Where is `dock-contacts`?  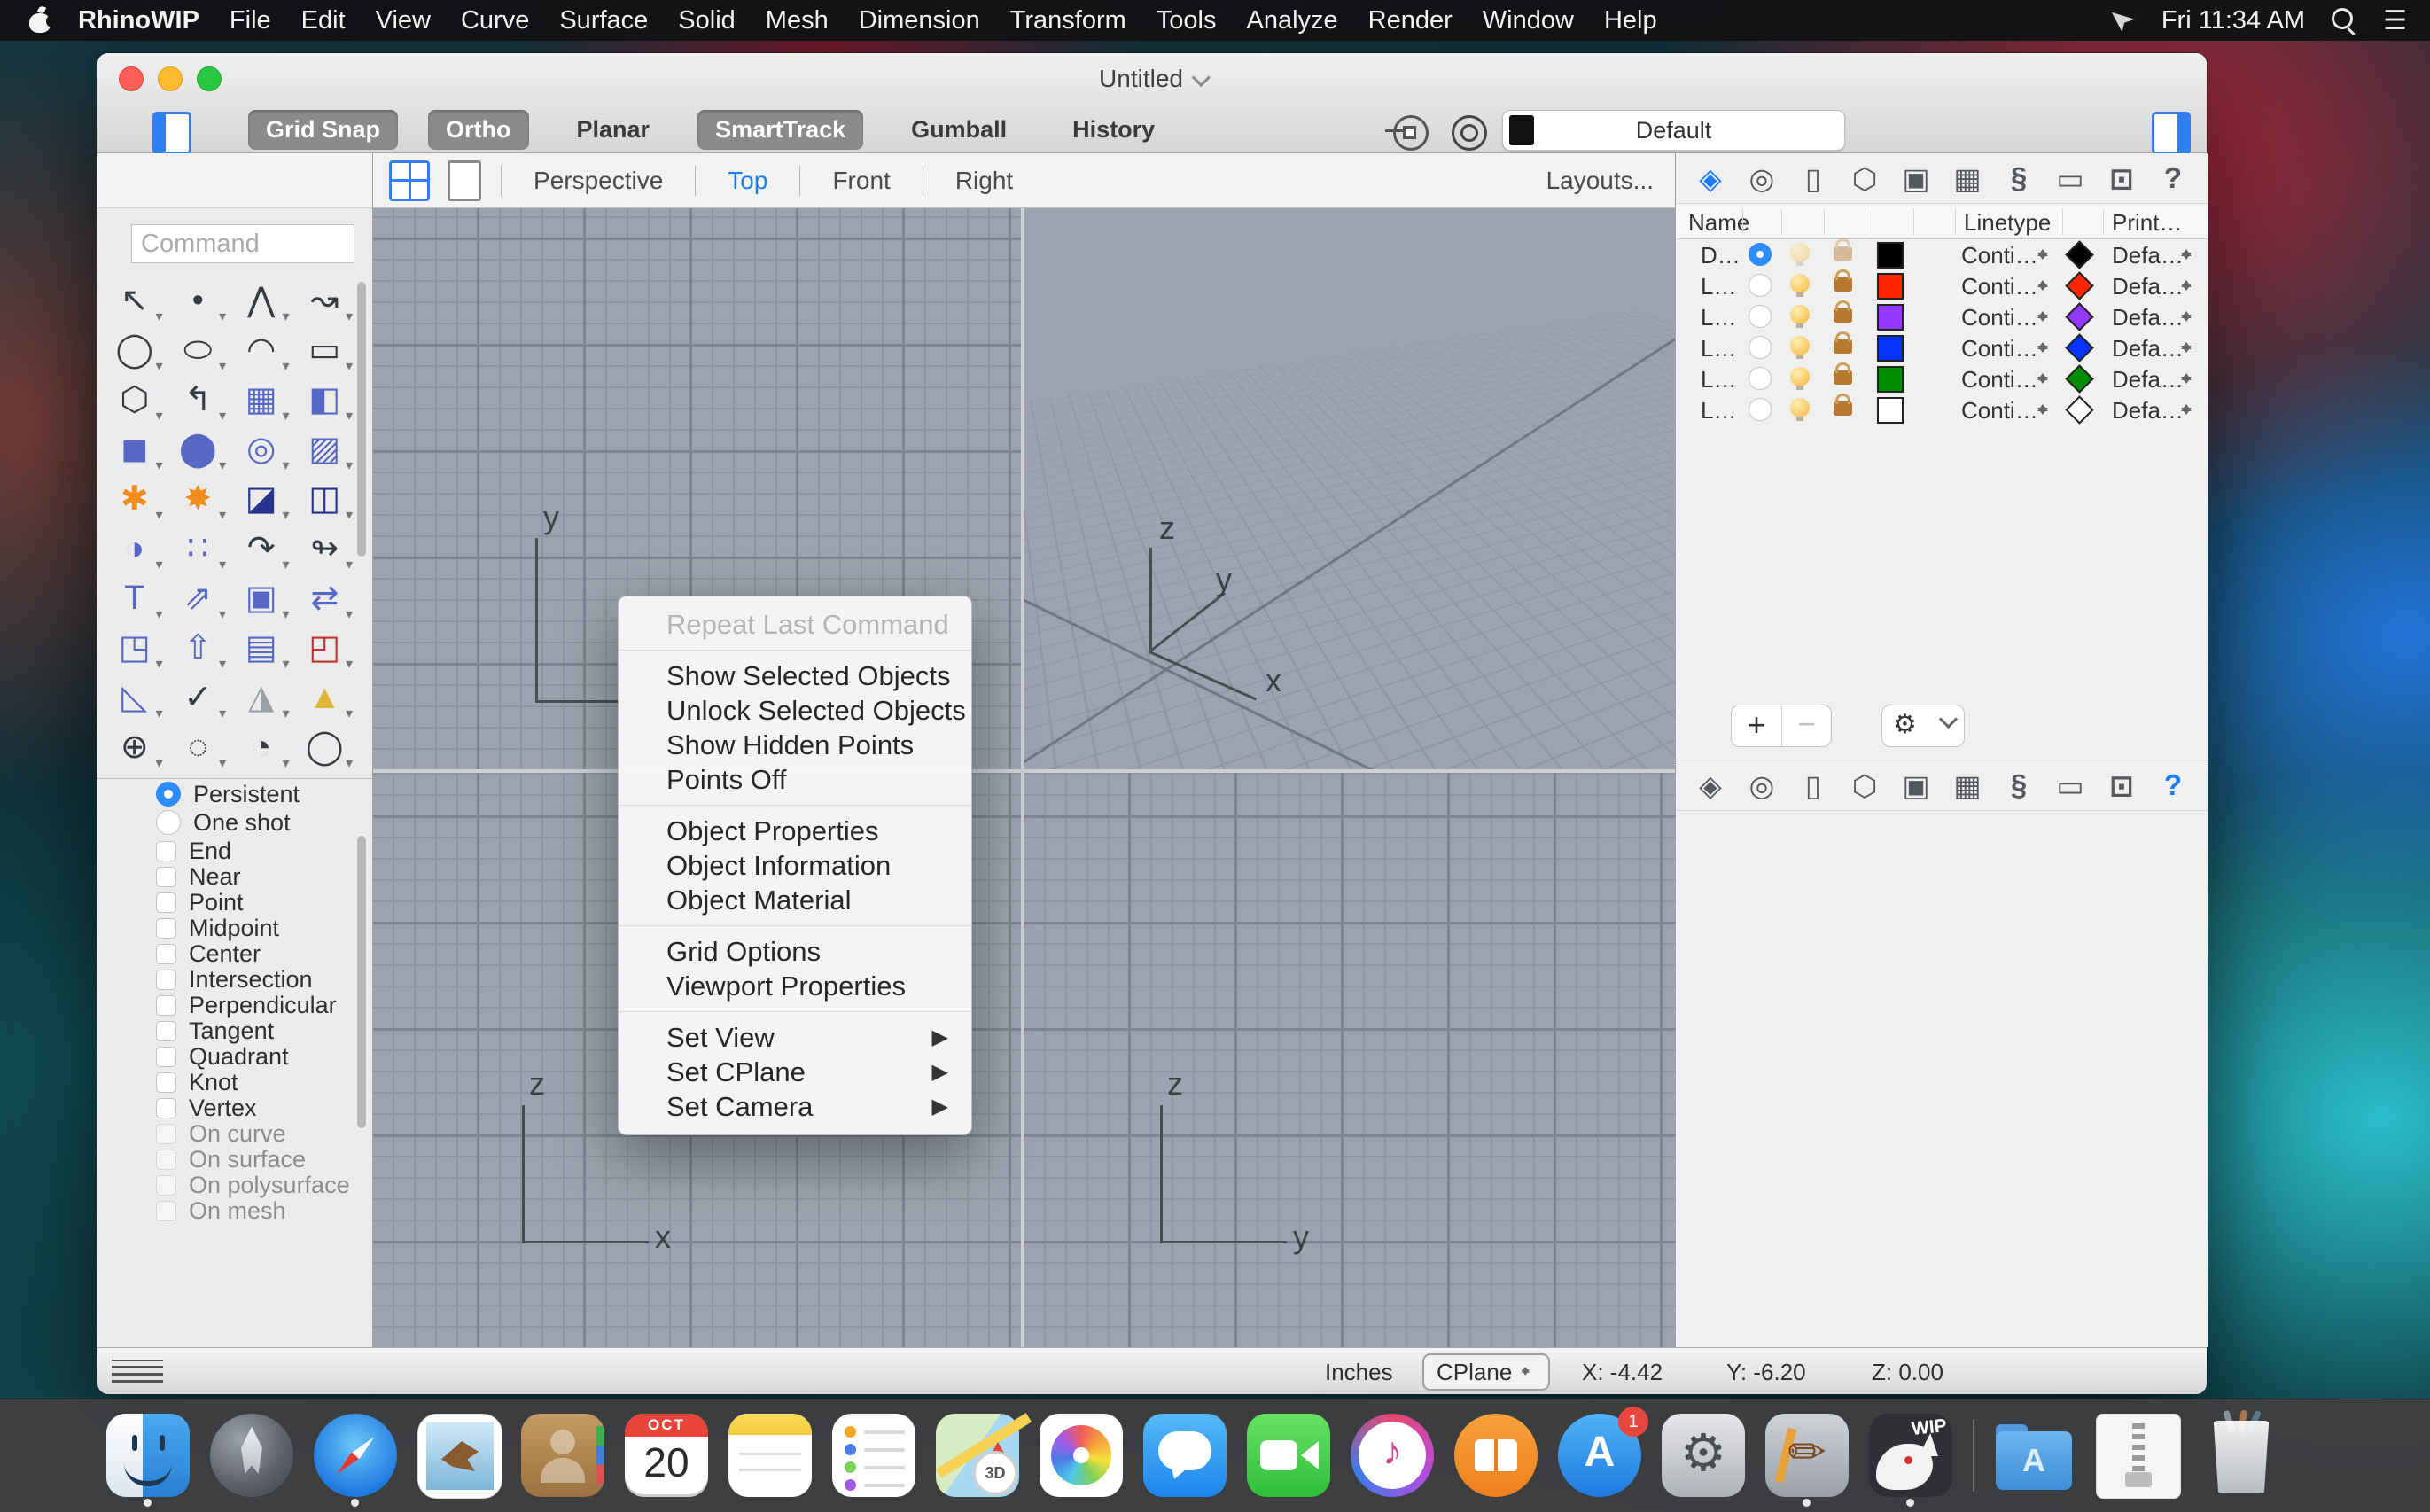 dock-contacts is located at coordinates (563, 1455).